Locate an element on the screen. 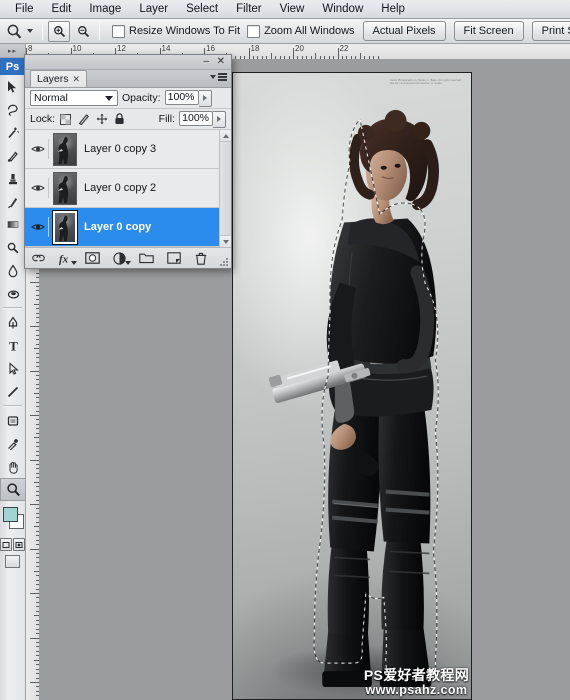 The image size is (570, 700). clone-stamp-tool is located at coordinates (13, 178).